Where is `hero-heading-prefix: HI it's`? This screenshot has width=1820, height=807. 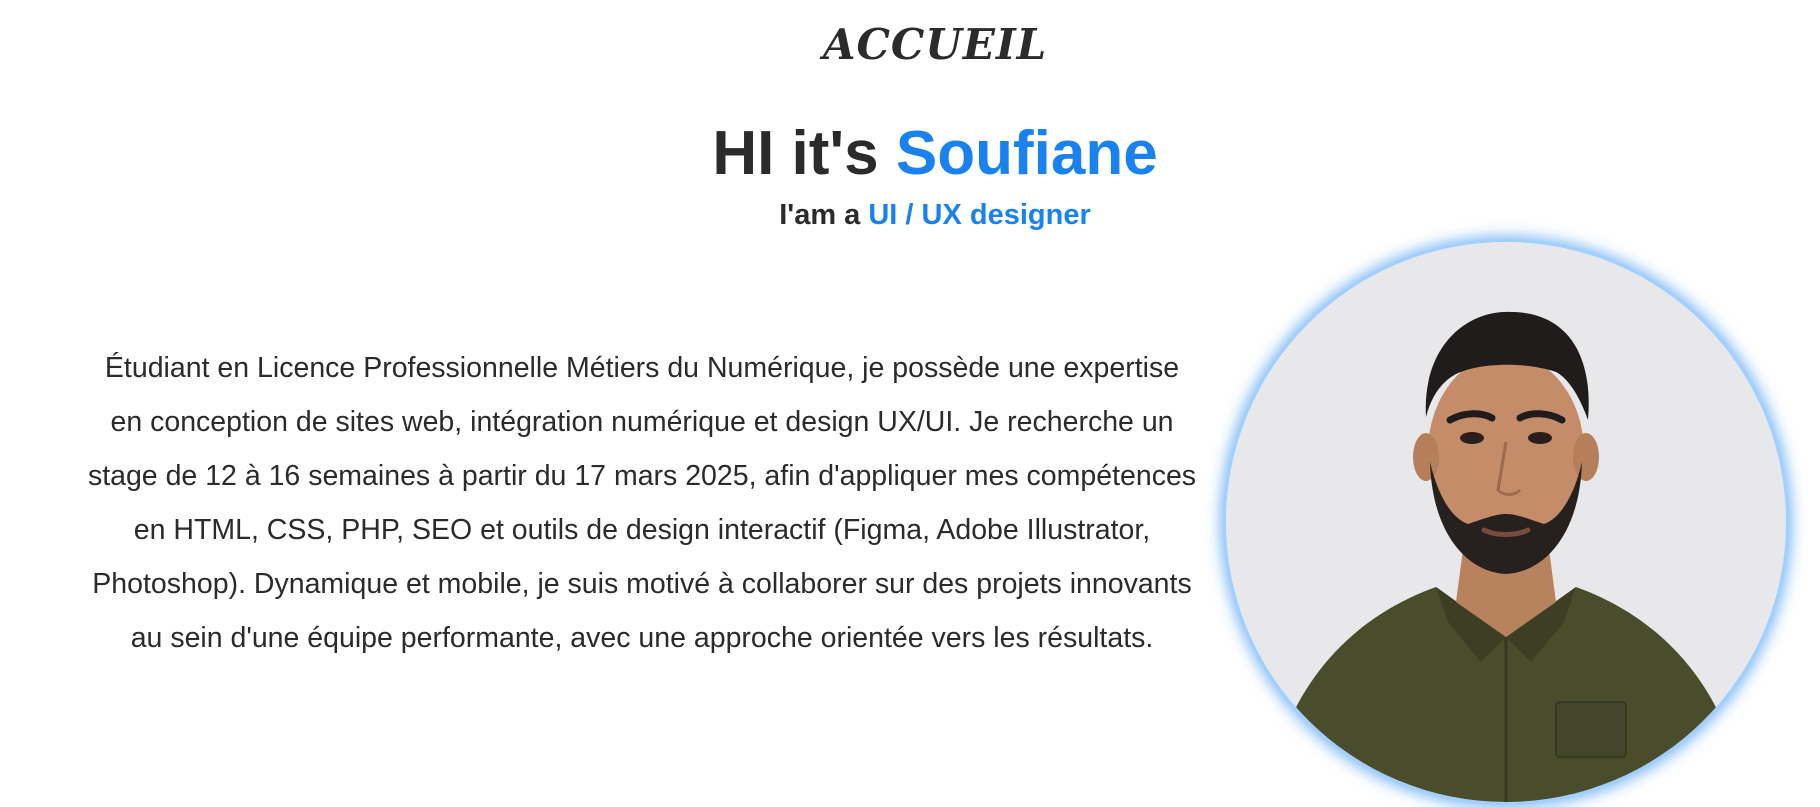 hero-heading-prefix: HI it's is located at coordinates (804, 153).